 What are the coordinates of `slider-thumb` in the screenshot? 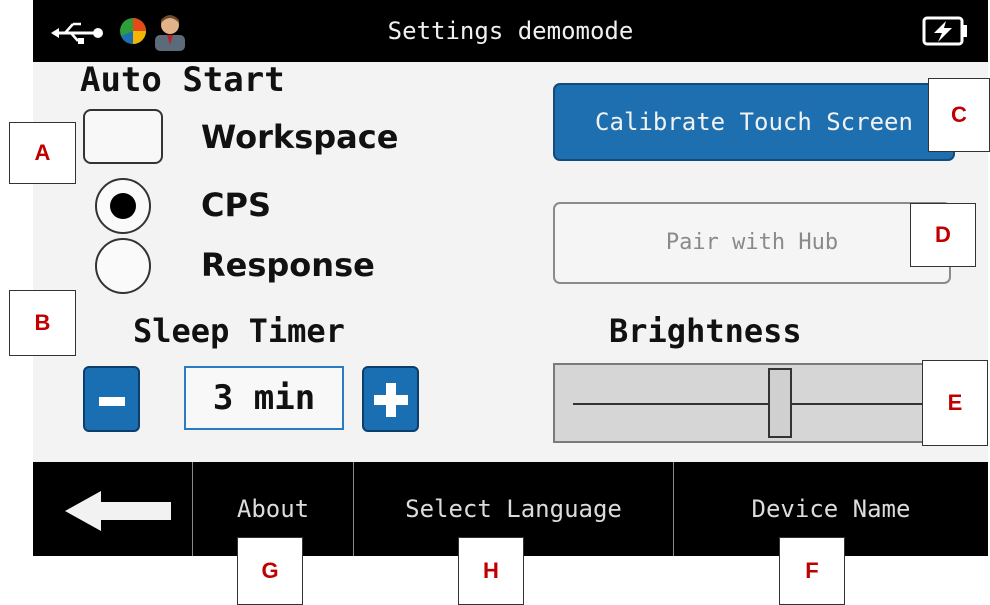 It's located at (780, 403).